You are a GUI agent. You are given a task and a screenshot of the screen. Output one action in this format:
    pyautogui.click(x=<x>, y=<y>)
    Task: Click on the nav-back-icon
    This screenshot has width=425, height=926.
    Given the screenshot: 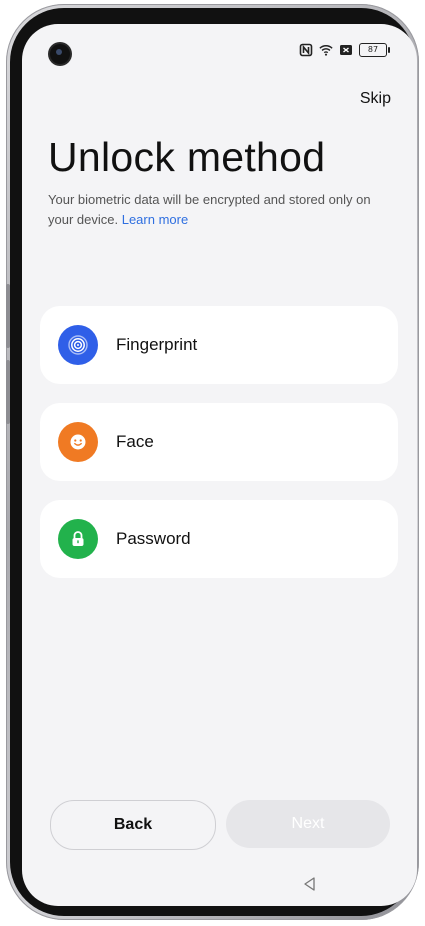 What is the action you would take?
    pyautogui.click(x=310, y=884)
    